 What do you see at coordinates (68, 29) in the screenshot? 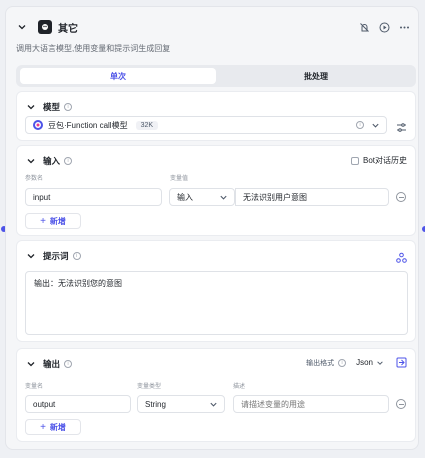
I see `node-title: 其它` at bounding box center [68, 29].